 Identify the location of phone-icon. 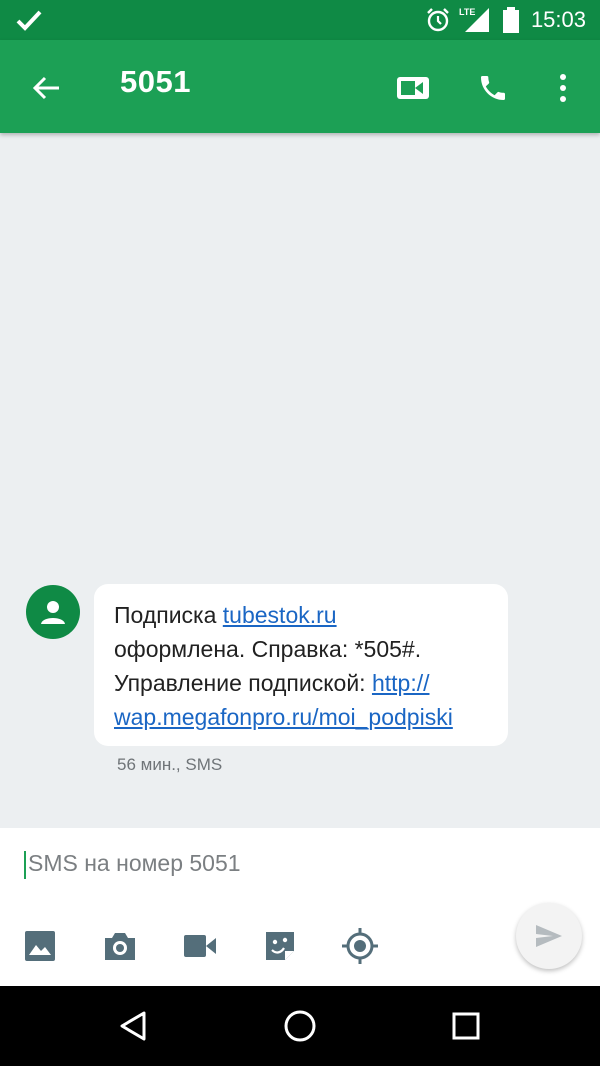
(493, 88).